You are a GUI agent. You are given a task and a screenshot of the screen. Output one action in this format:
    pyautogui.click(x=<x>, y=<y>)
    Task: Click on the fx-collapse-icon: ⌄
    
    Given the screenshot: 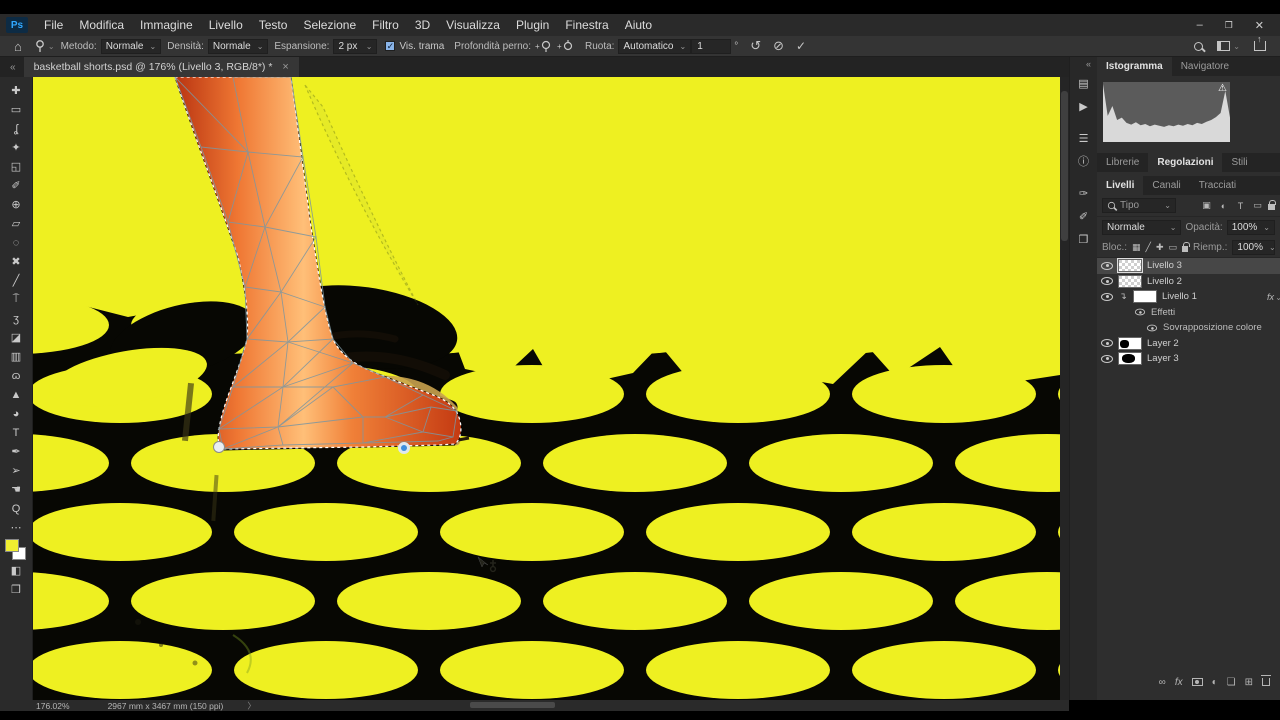 What is the action you would take?
    pyautogui.click(x=1277, y=297)
    